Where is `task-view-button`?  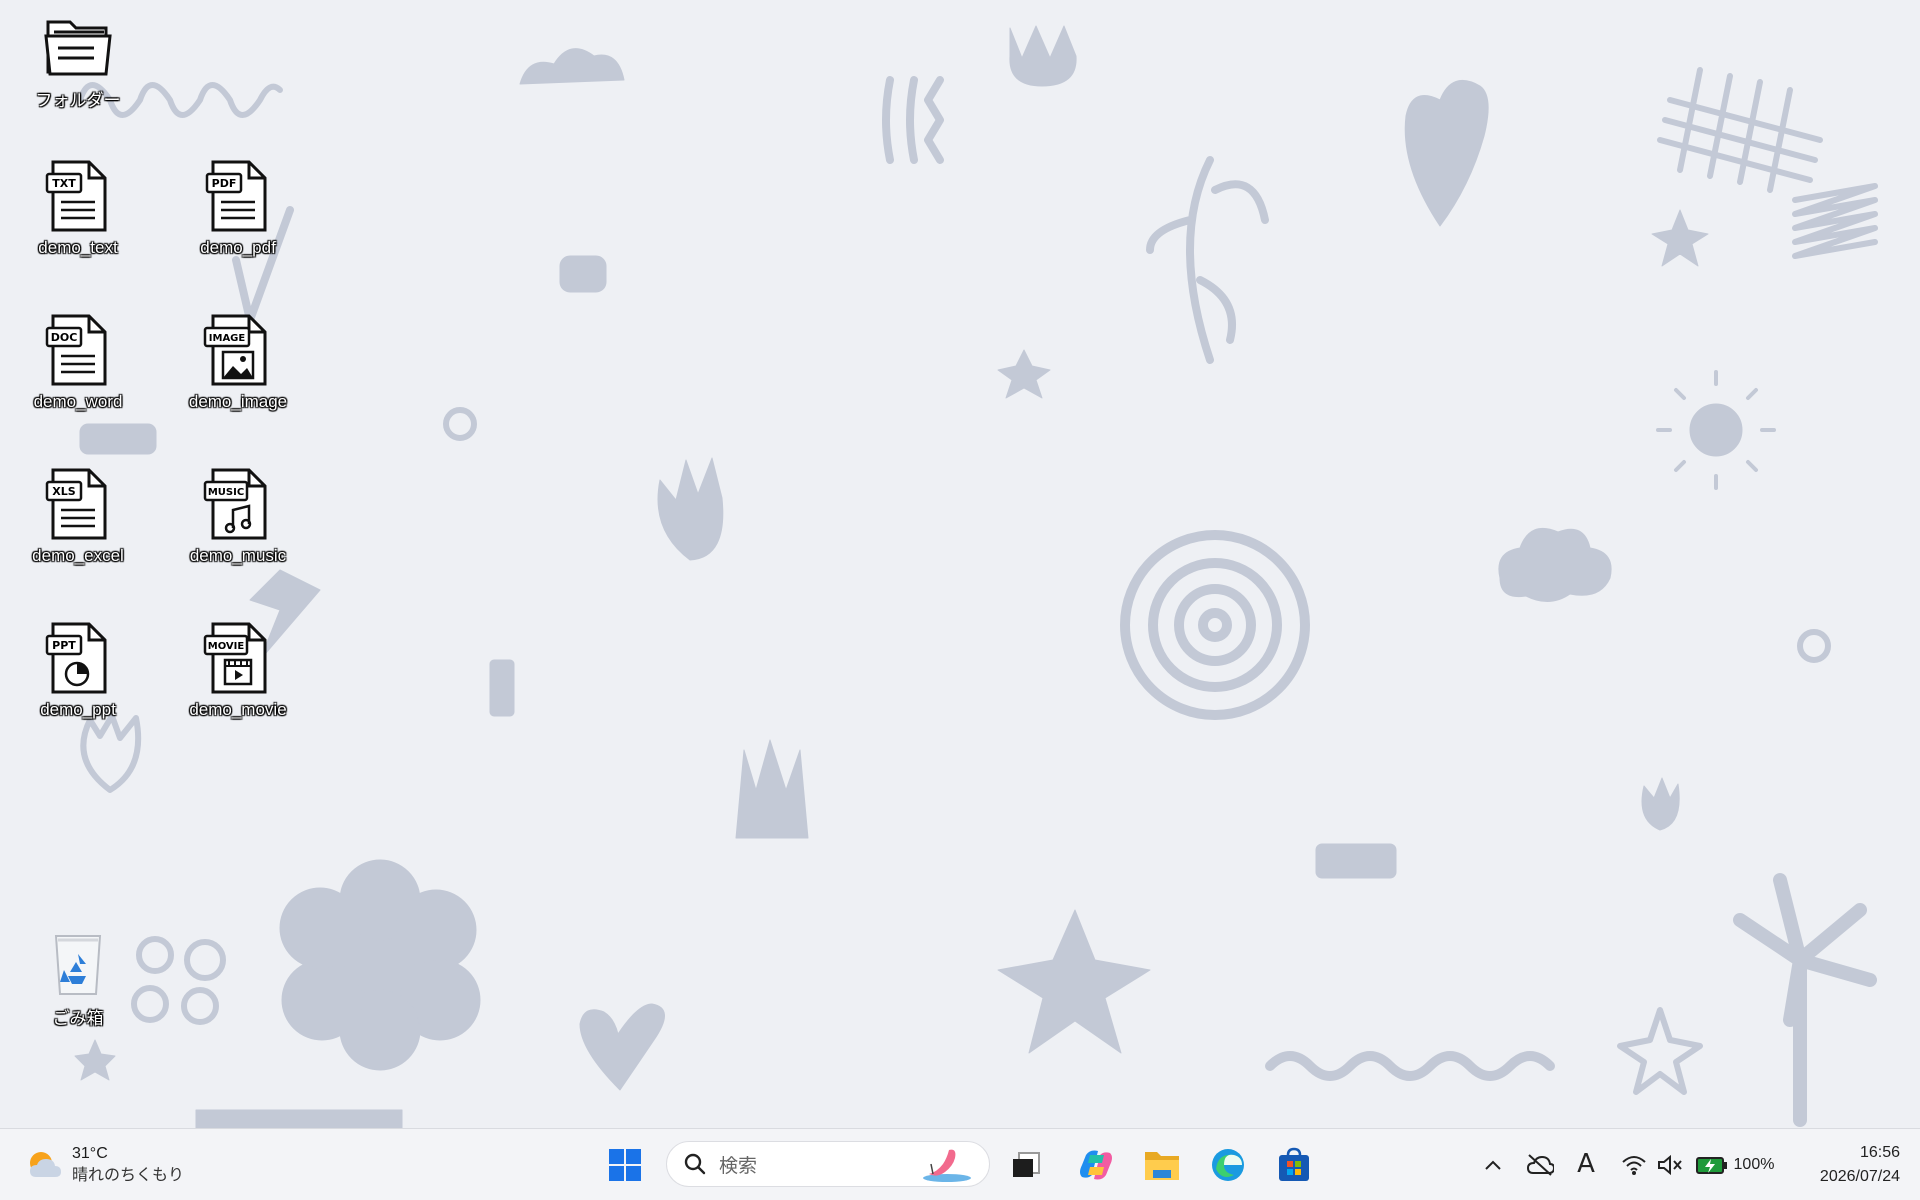
task-view-button is located at coordinates (1026, 1165).